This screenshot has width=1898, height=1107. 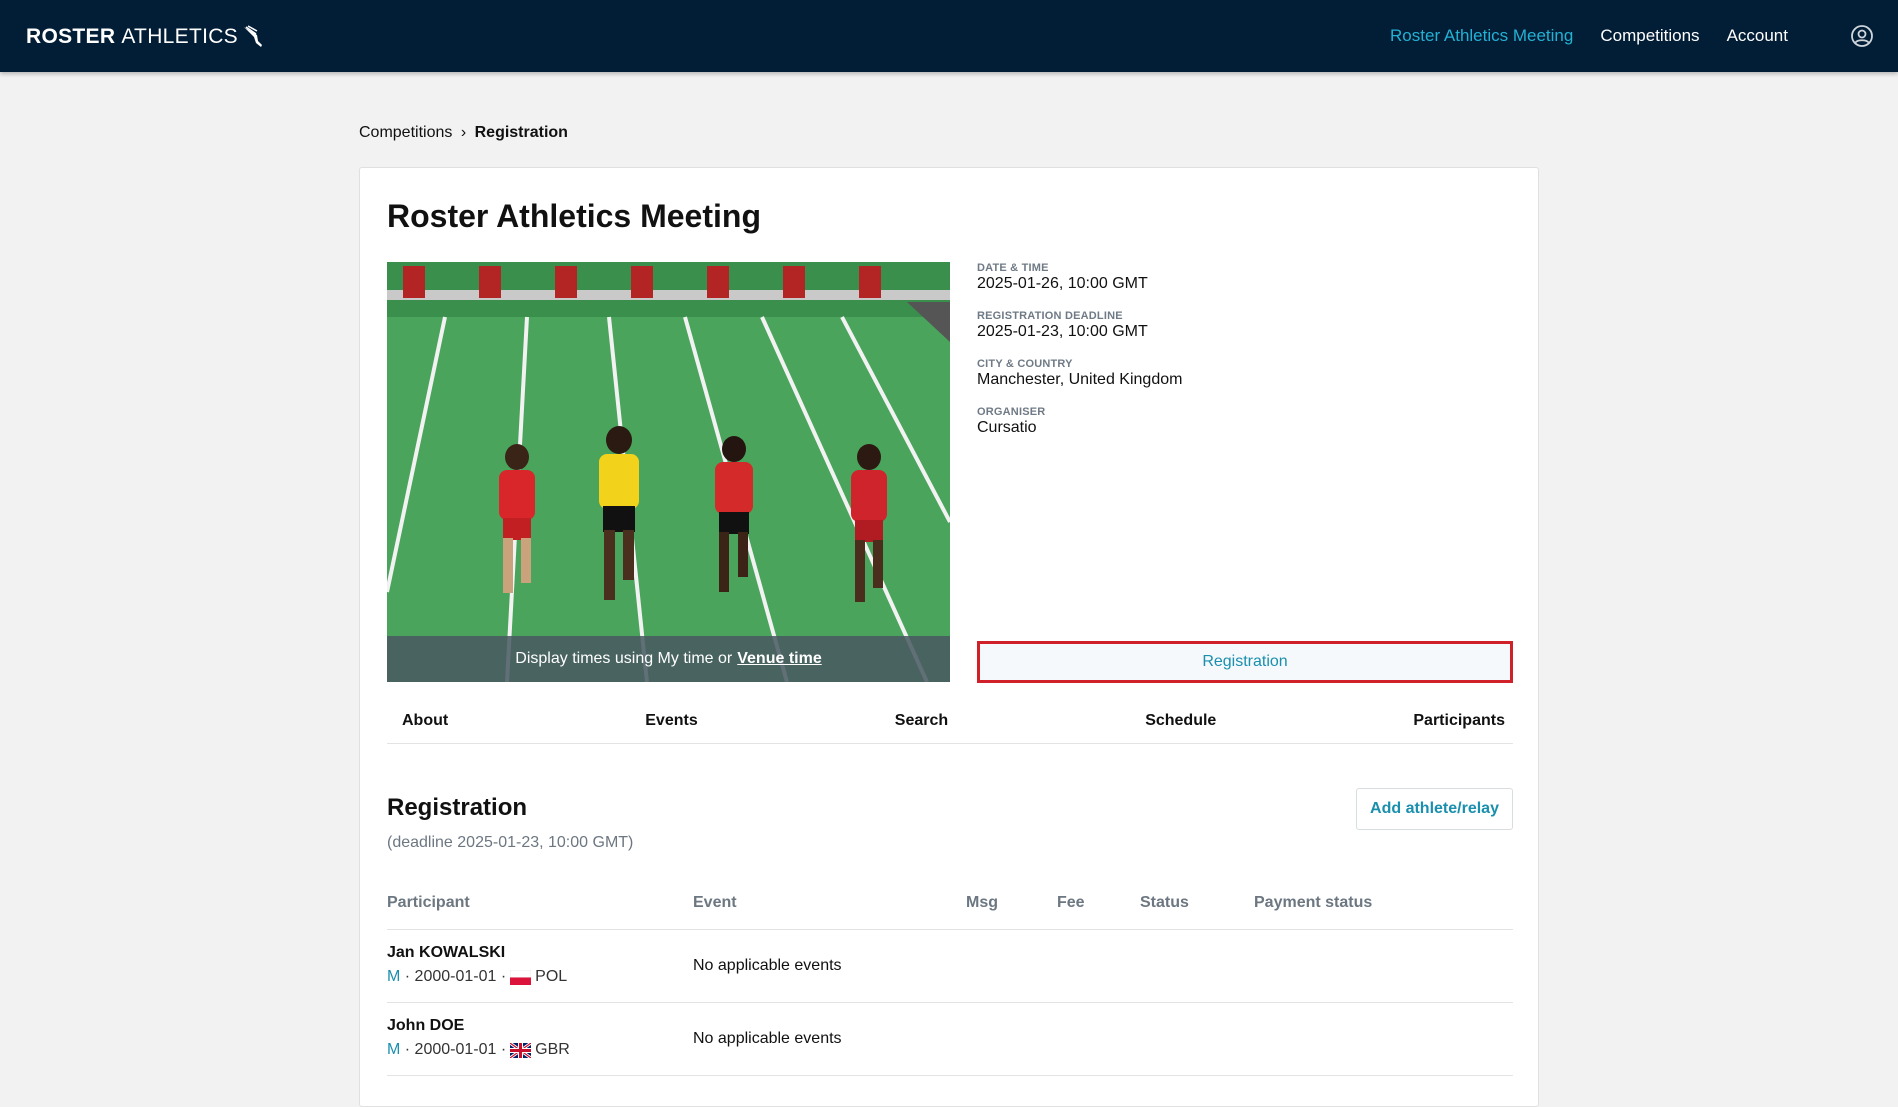 I want to click on sprint-race-photo, so click(x=668, y=472).